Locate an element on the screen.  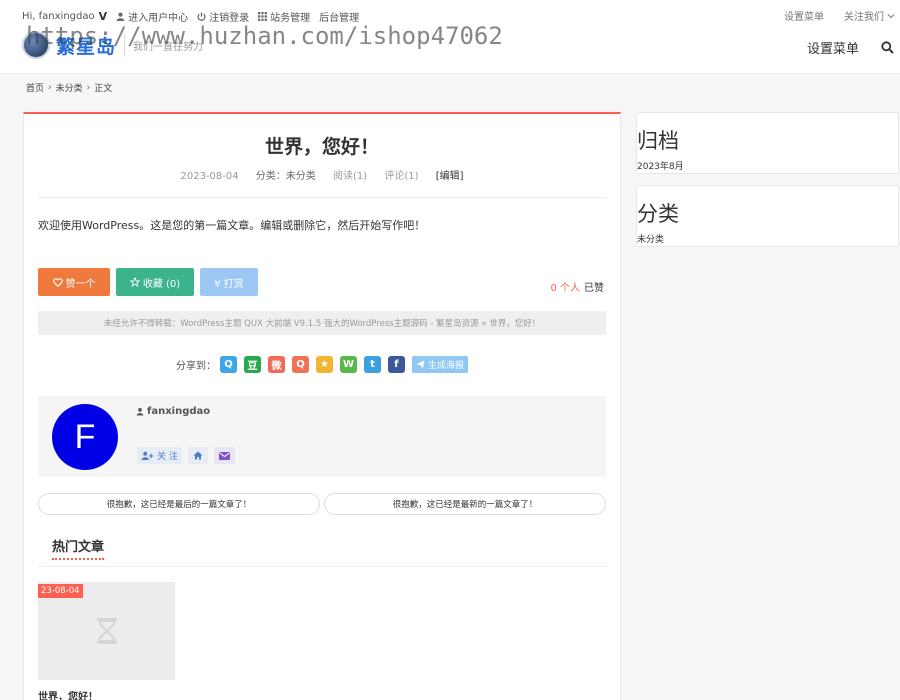
user-center-label: 进入用户中心 is located at coordinates (158, 18).